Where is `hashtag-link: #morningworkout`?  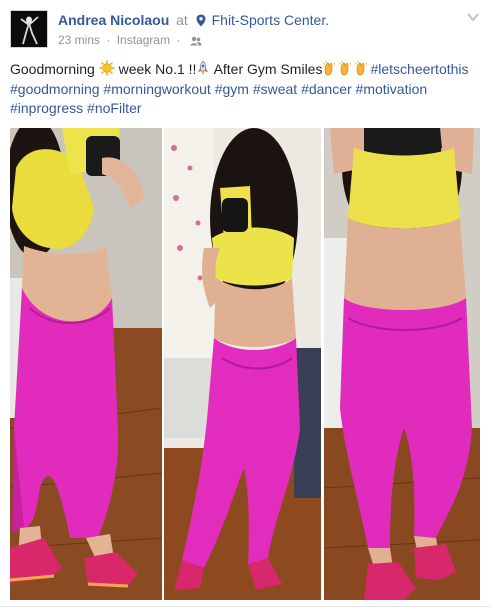 hashtag-link: #morningworkout is located at coordinates (156, 89).